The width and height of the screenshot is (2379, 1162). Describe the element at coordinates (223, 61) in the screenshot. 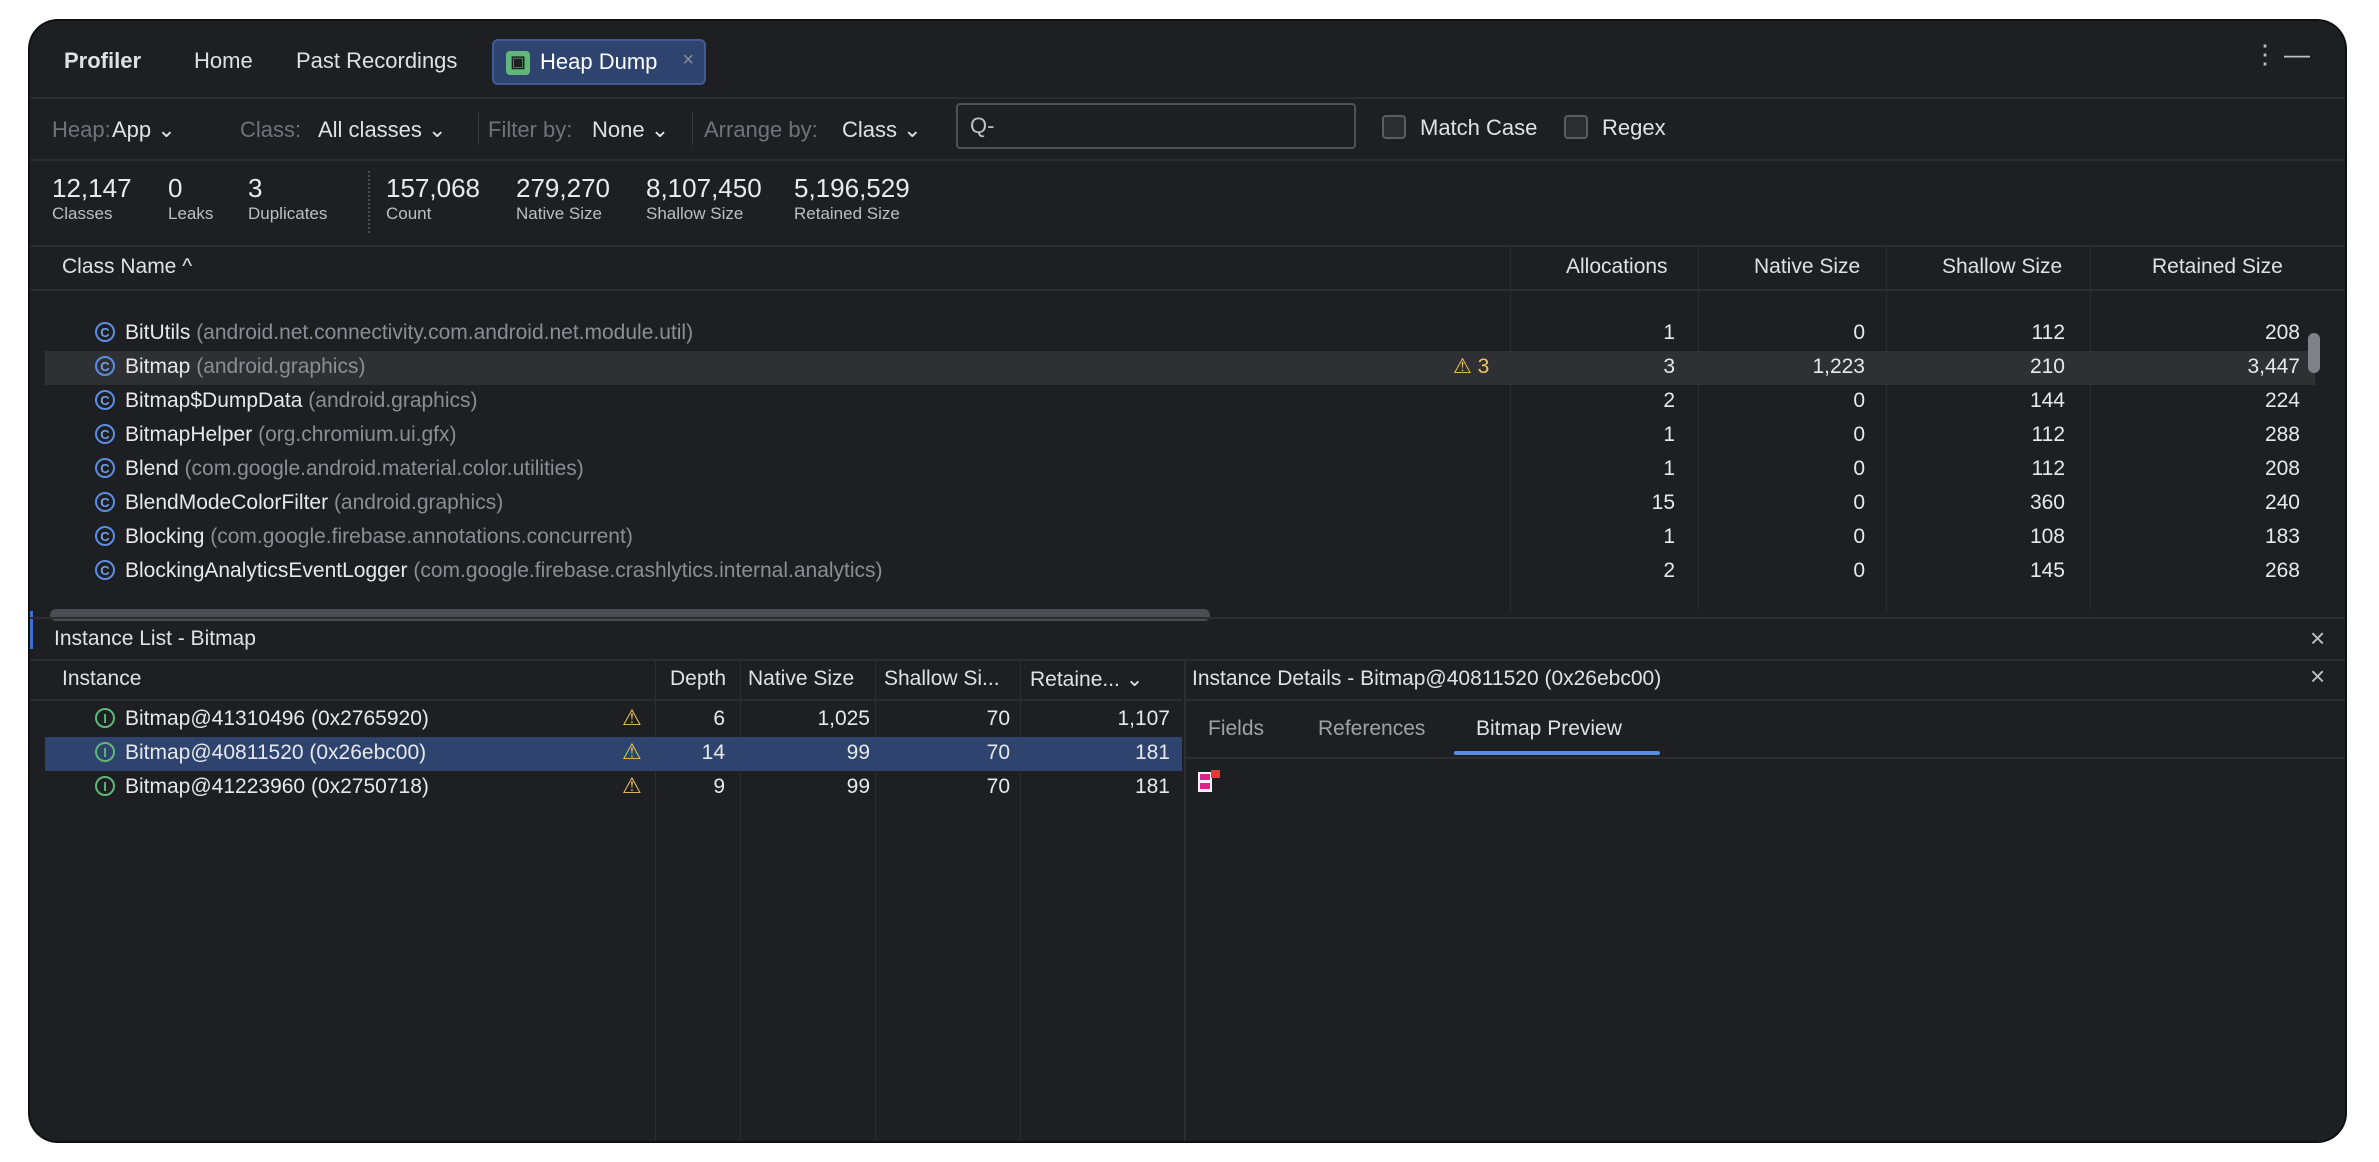

I see `tab-home: Home` at that location.